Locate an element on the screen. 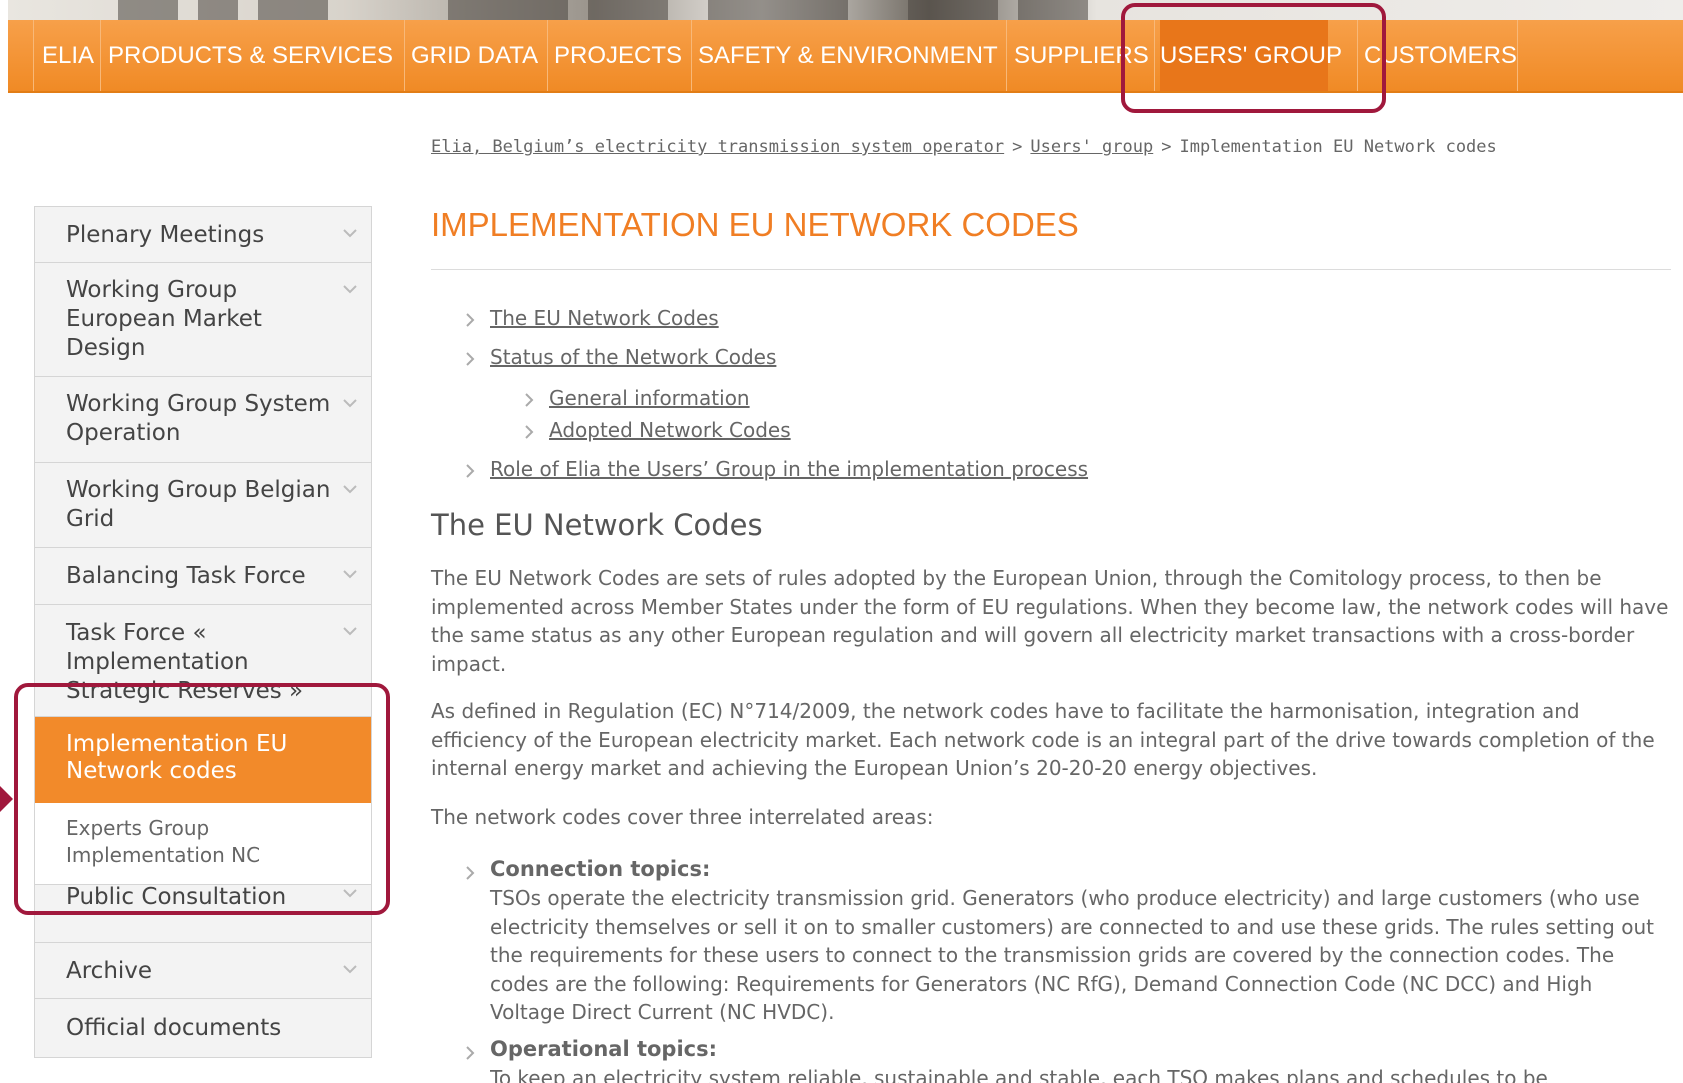 This screenshot has width=1683, height=1083. nav-item-projects: PROJECTS is located at coordinates (618, 55).